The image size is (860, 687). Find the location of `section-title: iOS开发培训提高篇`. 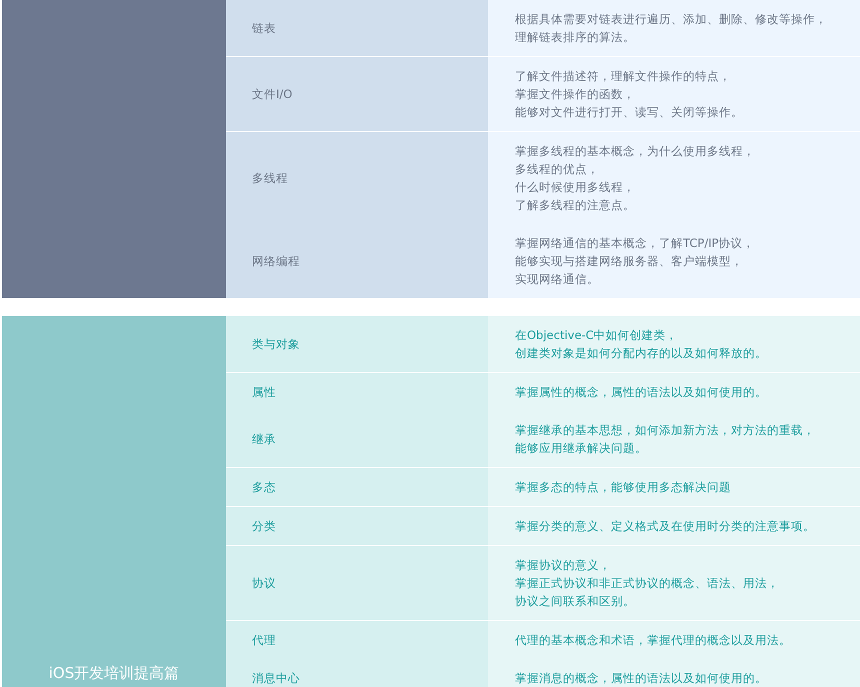

section-title: iOS开发培训提高篇 is located at coordinates (114, 673).